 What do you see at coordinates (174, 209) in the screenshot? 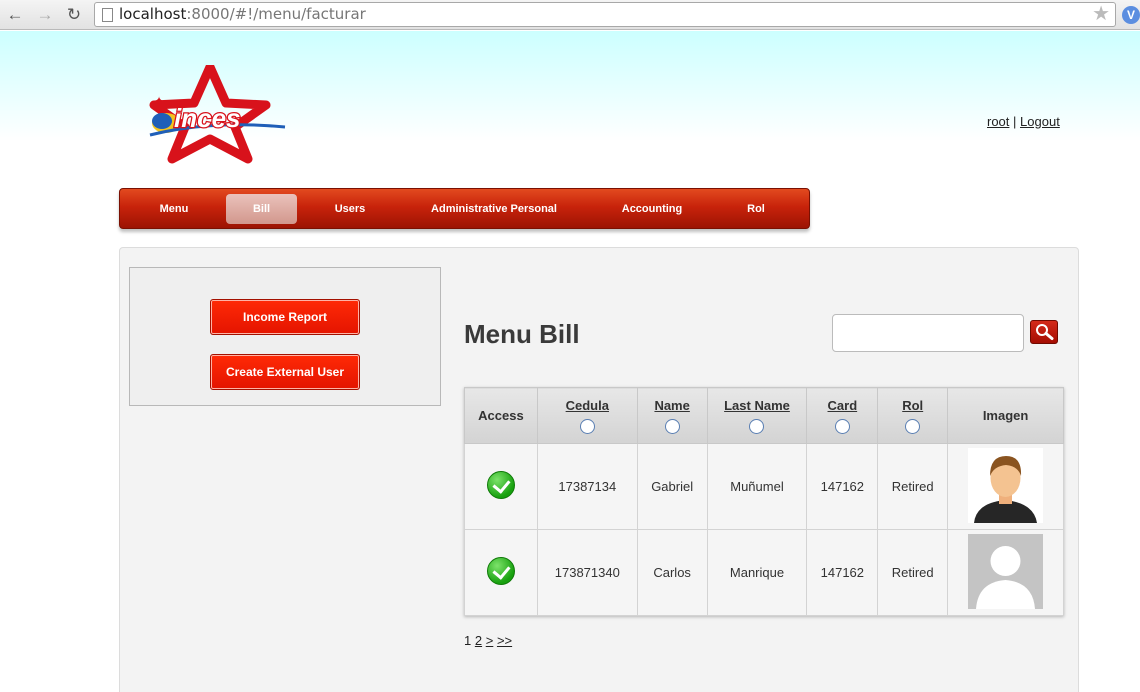
I see `nav-item-menu: Menu` at bounding box center [174, 209].